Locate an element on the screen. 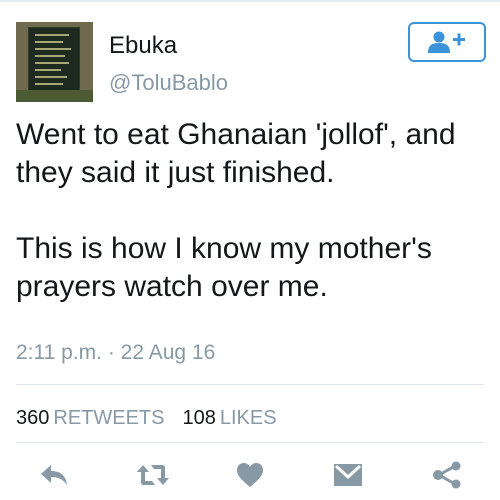  avatar is located at coordinates (54, 62).